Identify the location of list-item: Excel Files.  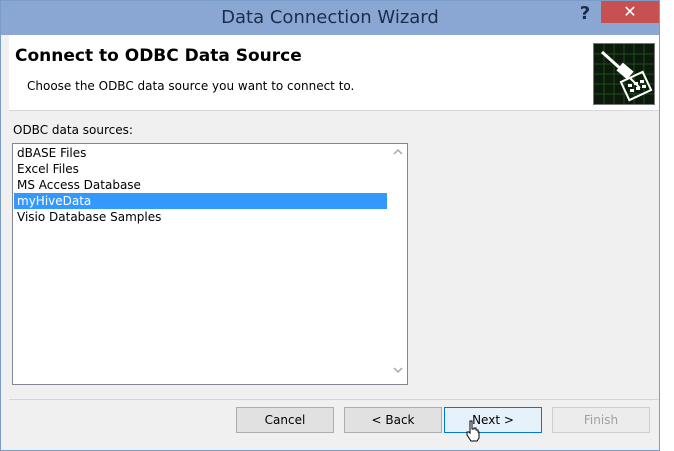
(200, 169).